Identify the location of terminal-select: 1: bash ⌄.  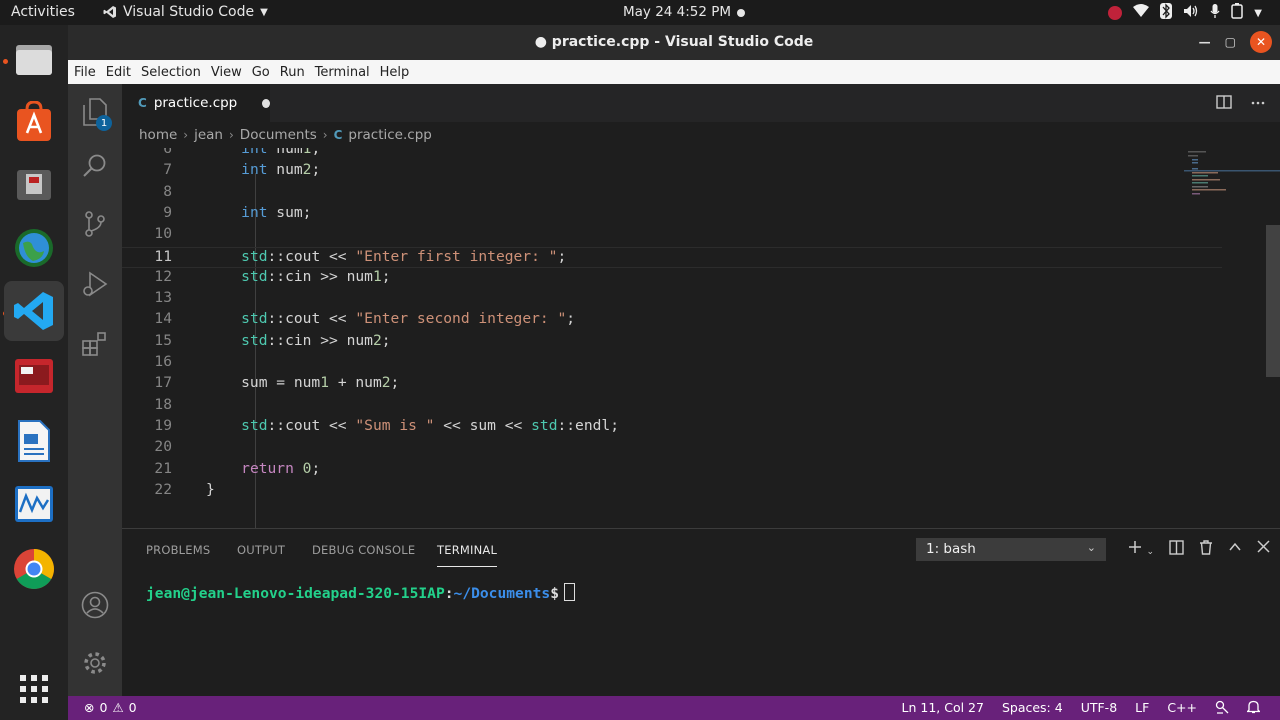
(1011, 549).